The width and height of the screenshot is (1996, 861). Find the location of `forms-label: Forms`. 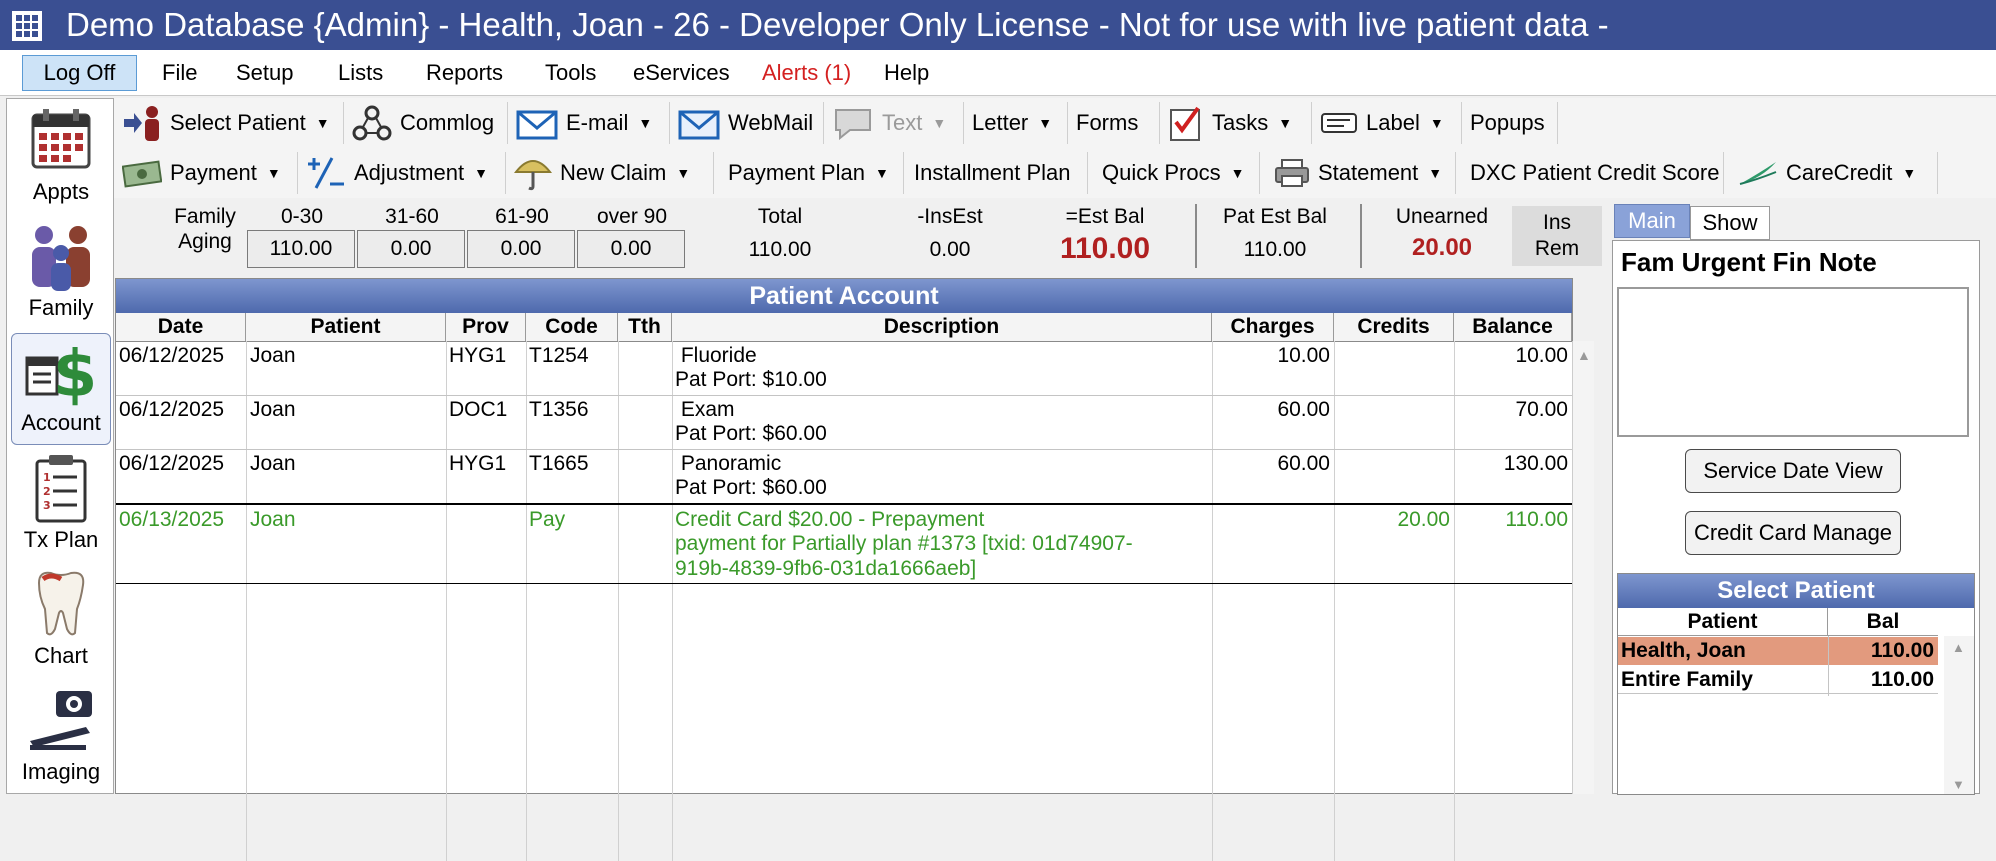

forms-label: Forms is located at coordinates (1107, 122).